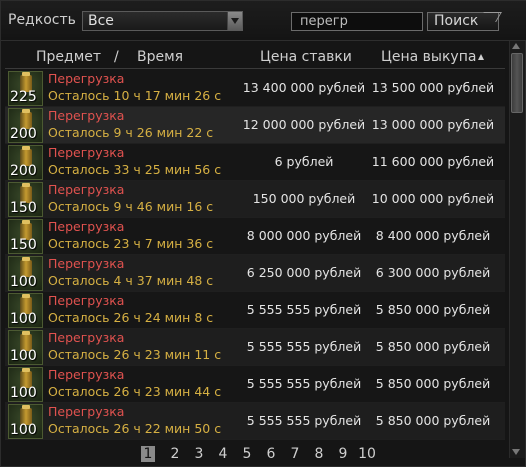  Describe the element at coordinates (304, 272) in the screenshot. I see `bid-price: 6 250 000 рублей` at that location.